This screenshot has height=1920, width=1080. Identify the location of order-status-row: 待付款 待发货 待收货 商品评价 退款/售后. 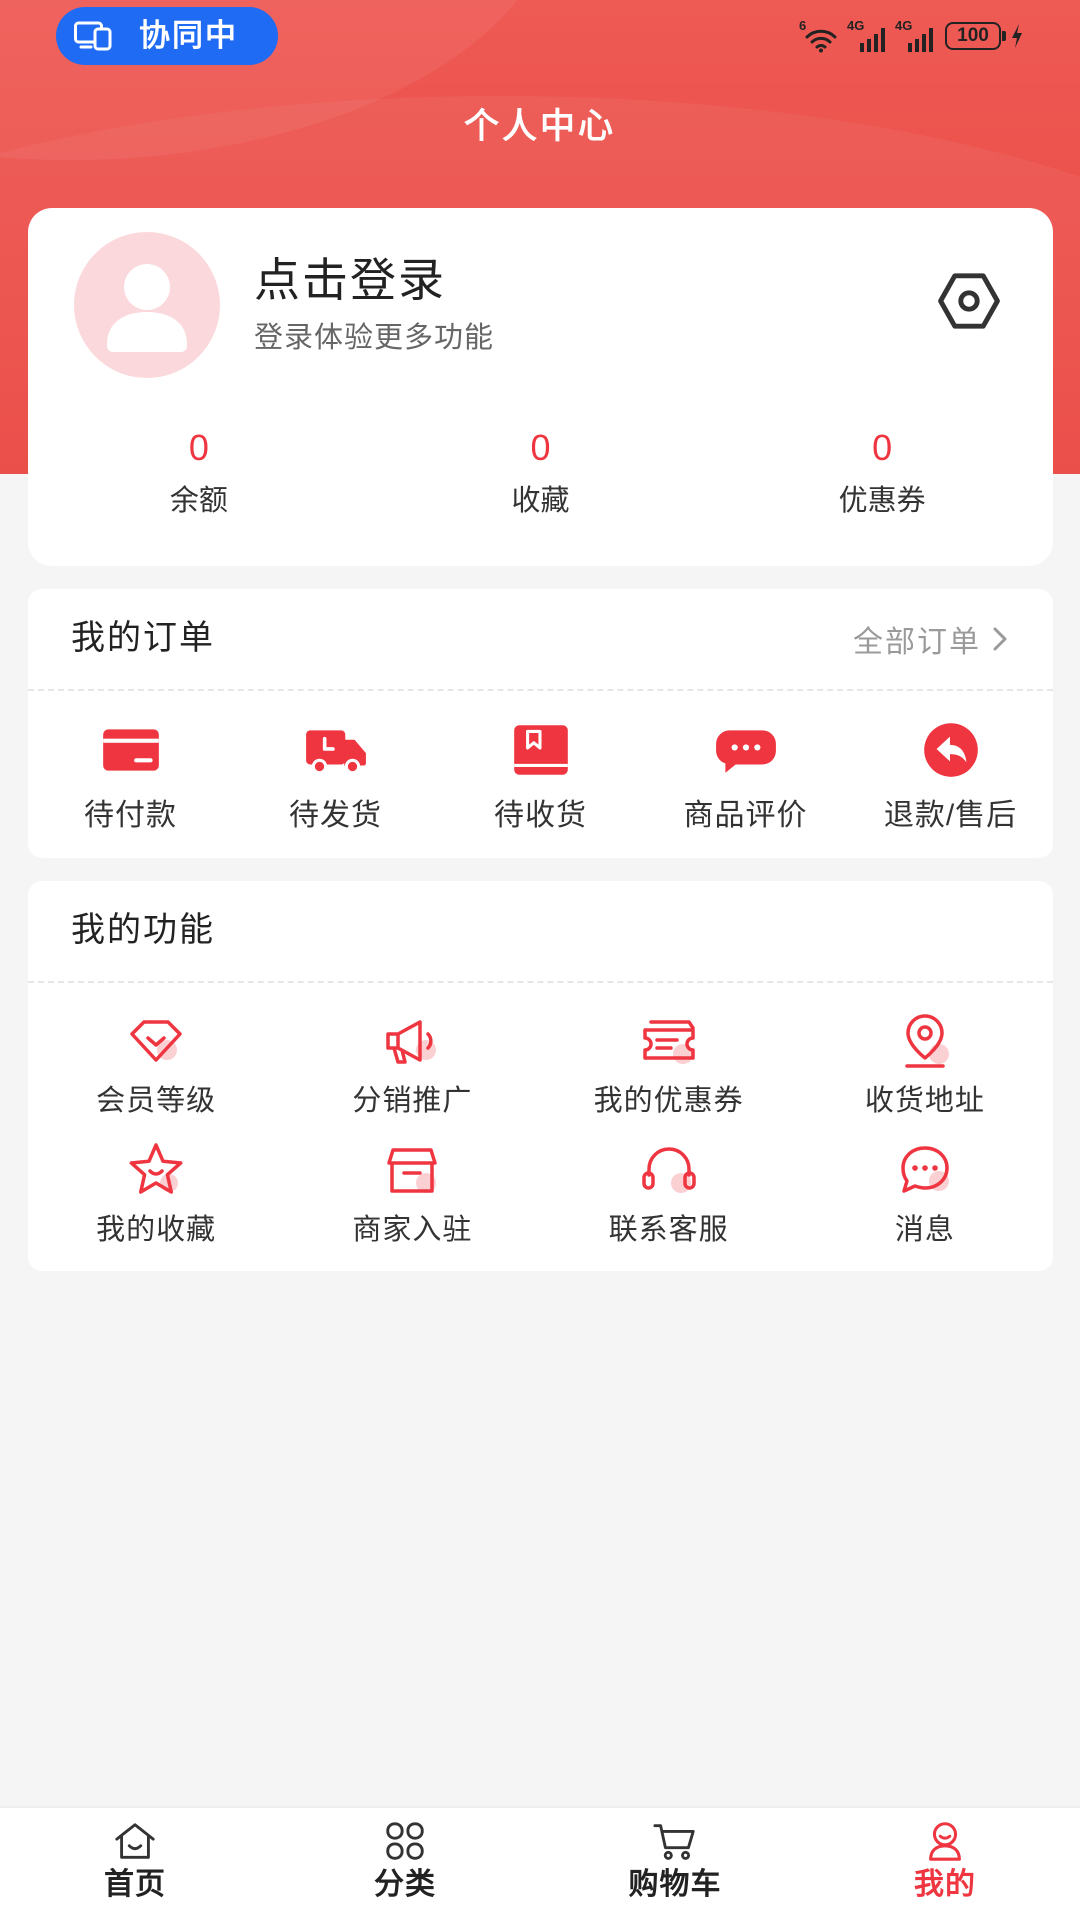
(540, 767).